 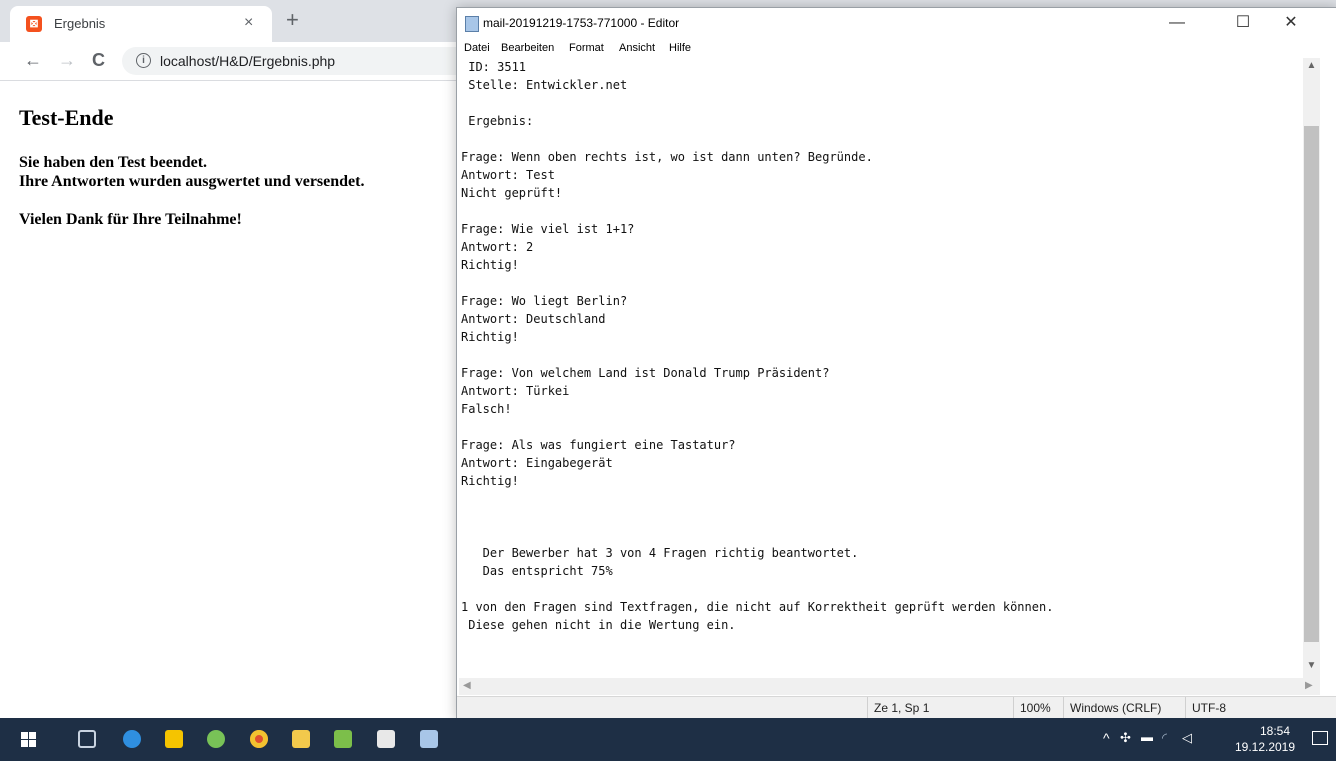 What do you see at coordinates (1147, 737) in the screenshot?
I see `battery-icon: ▬` at bounding box center [1147, 737].